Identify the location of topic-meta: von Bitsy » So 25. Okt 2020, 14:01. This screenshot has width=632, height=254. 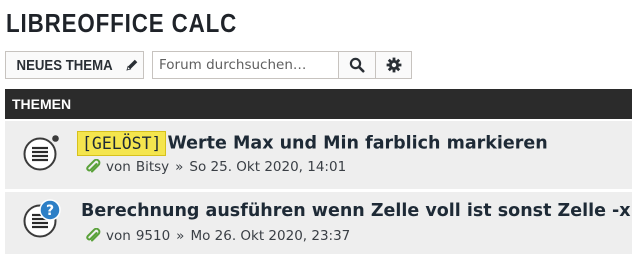
(215, 167).